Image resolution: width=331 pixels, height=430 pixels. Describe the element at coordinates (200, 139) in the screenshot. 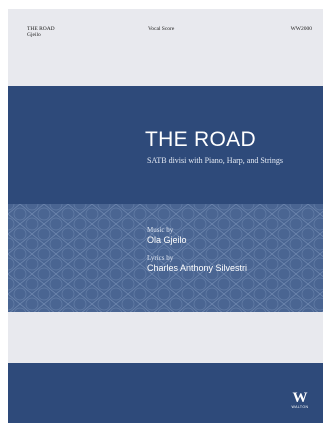

I see `cover-title: THE ROAD` at that location.